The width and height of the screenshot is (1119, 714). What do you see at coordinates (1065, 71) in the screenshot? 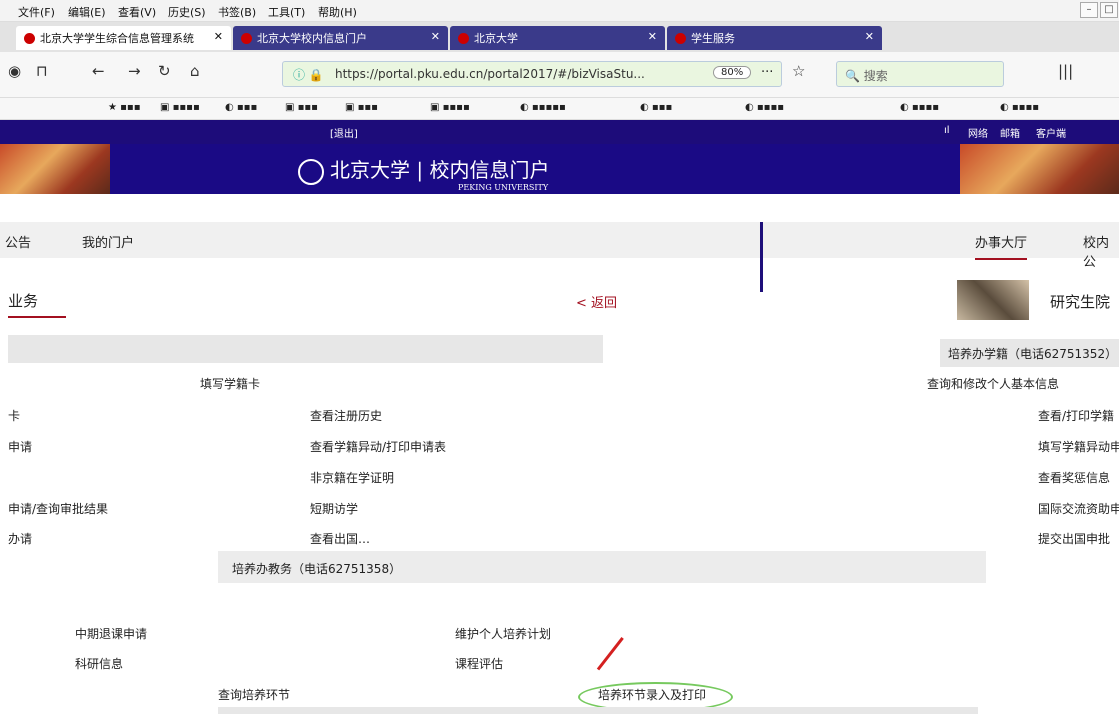
I see `library-shelf-icon: |||` at bounding box center [1065, 71].